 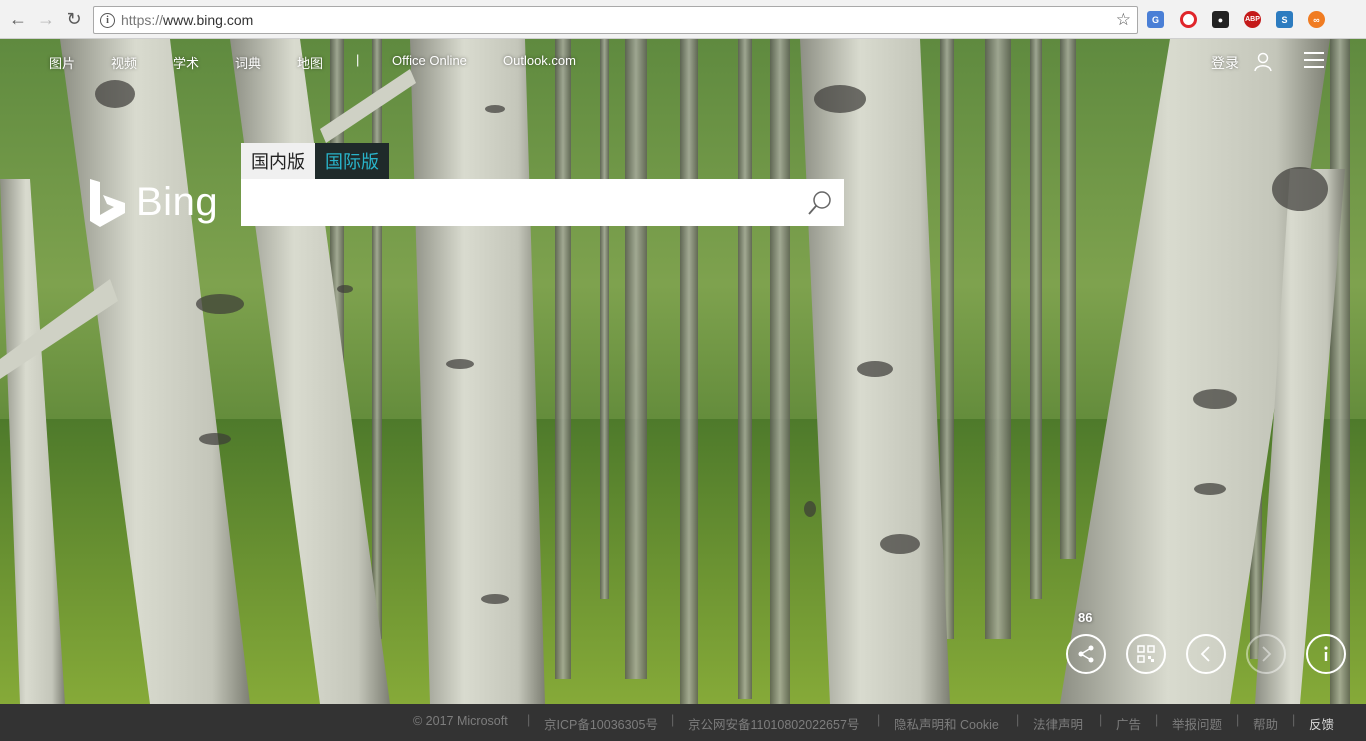 What do you see at coordinates (177, 202) in the screenshot?
I see `bing-logo-text: Bing` at bounding box center [177, 202].